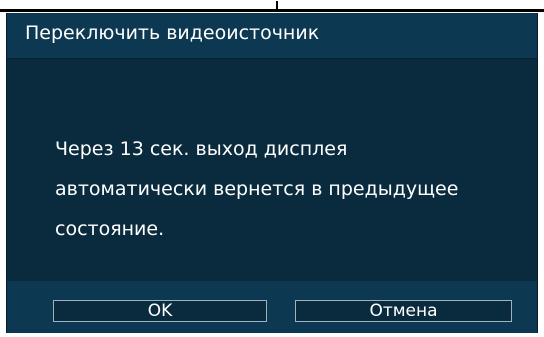 The width and height of the screenshot is (544, 337). What do you see at coordinates (172, 33) in the screenshot?
I see `dialog-title: Переключить видеоисточник` at bounding box center [172, 33].